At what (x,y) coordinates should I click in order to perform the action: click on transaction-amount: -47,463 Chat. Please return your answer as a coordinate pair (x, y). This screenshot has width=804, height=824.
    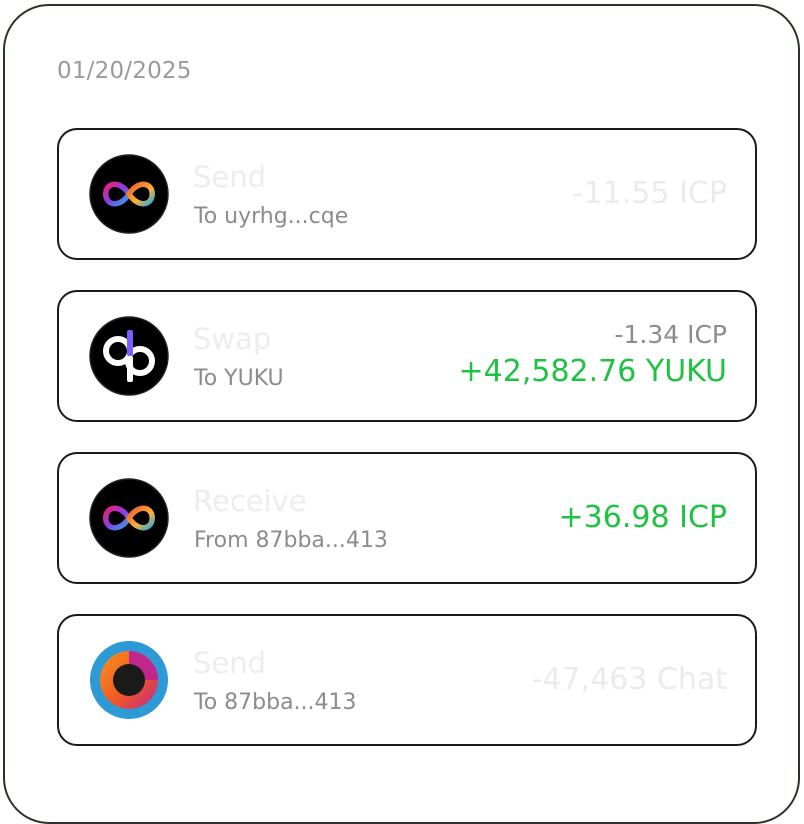
    Looking at the image, I should click on (629, 679).